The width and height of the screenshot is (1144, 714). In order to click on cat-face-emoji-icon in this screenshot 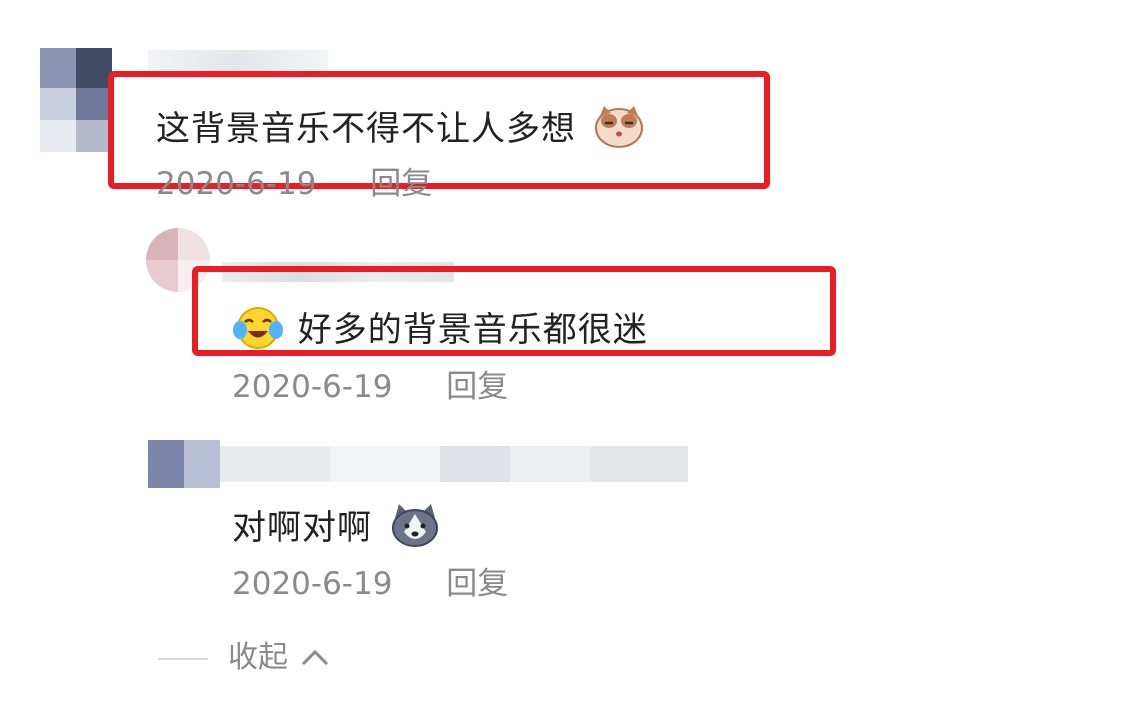, I will do `click(619, 130)`.